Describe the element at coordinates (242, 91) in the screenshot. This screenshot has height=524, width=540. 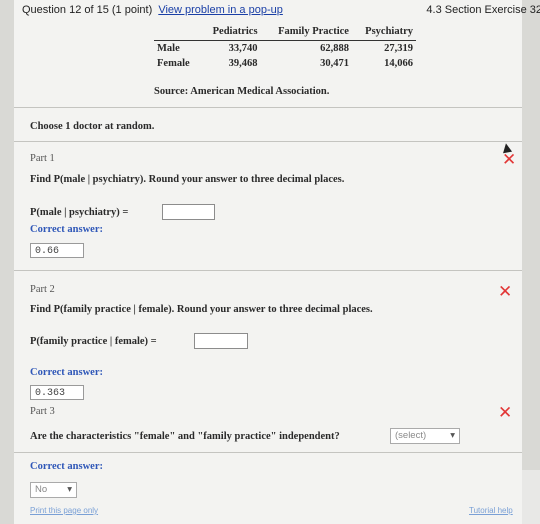
I see `table-source: Source: American Medical Association.` at that location.